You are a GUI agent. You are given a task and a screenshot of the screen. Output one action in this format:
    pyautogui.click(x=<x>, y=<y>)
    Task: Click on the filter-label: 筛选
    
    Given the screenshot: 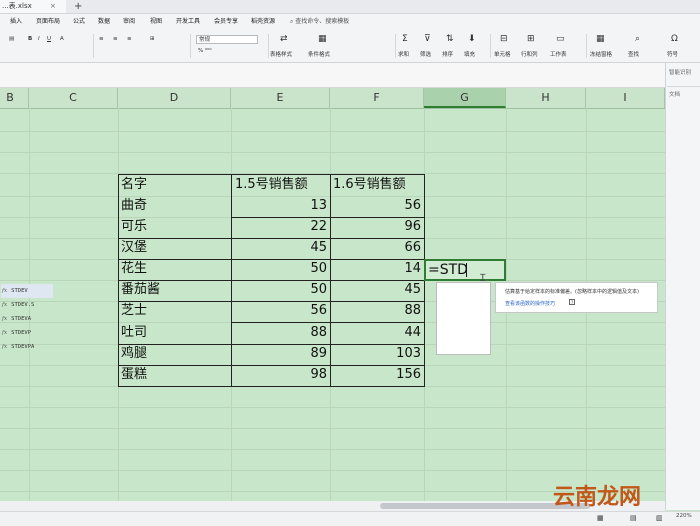 What is the action you would take?
    pyautogui.click(x=425, y=54)
    